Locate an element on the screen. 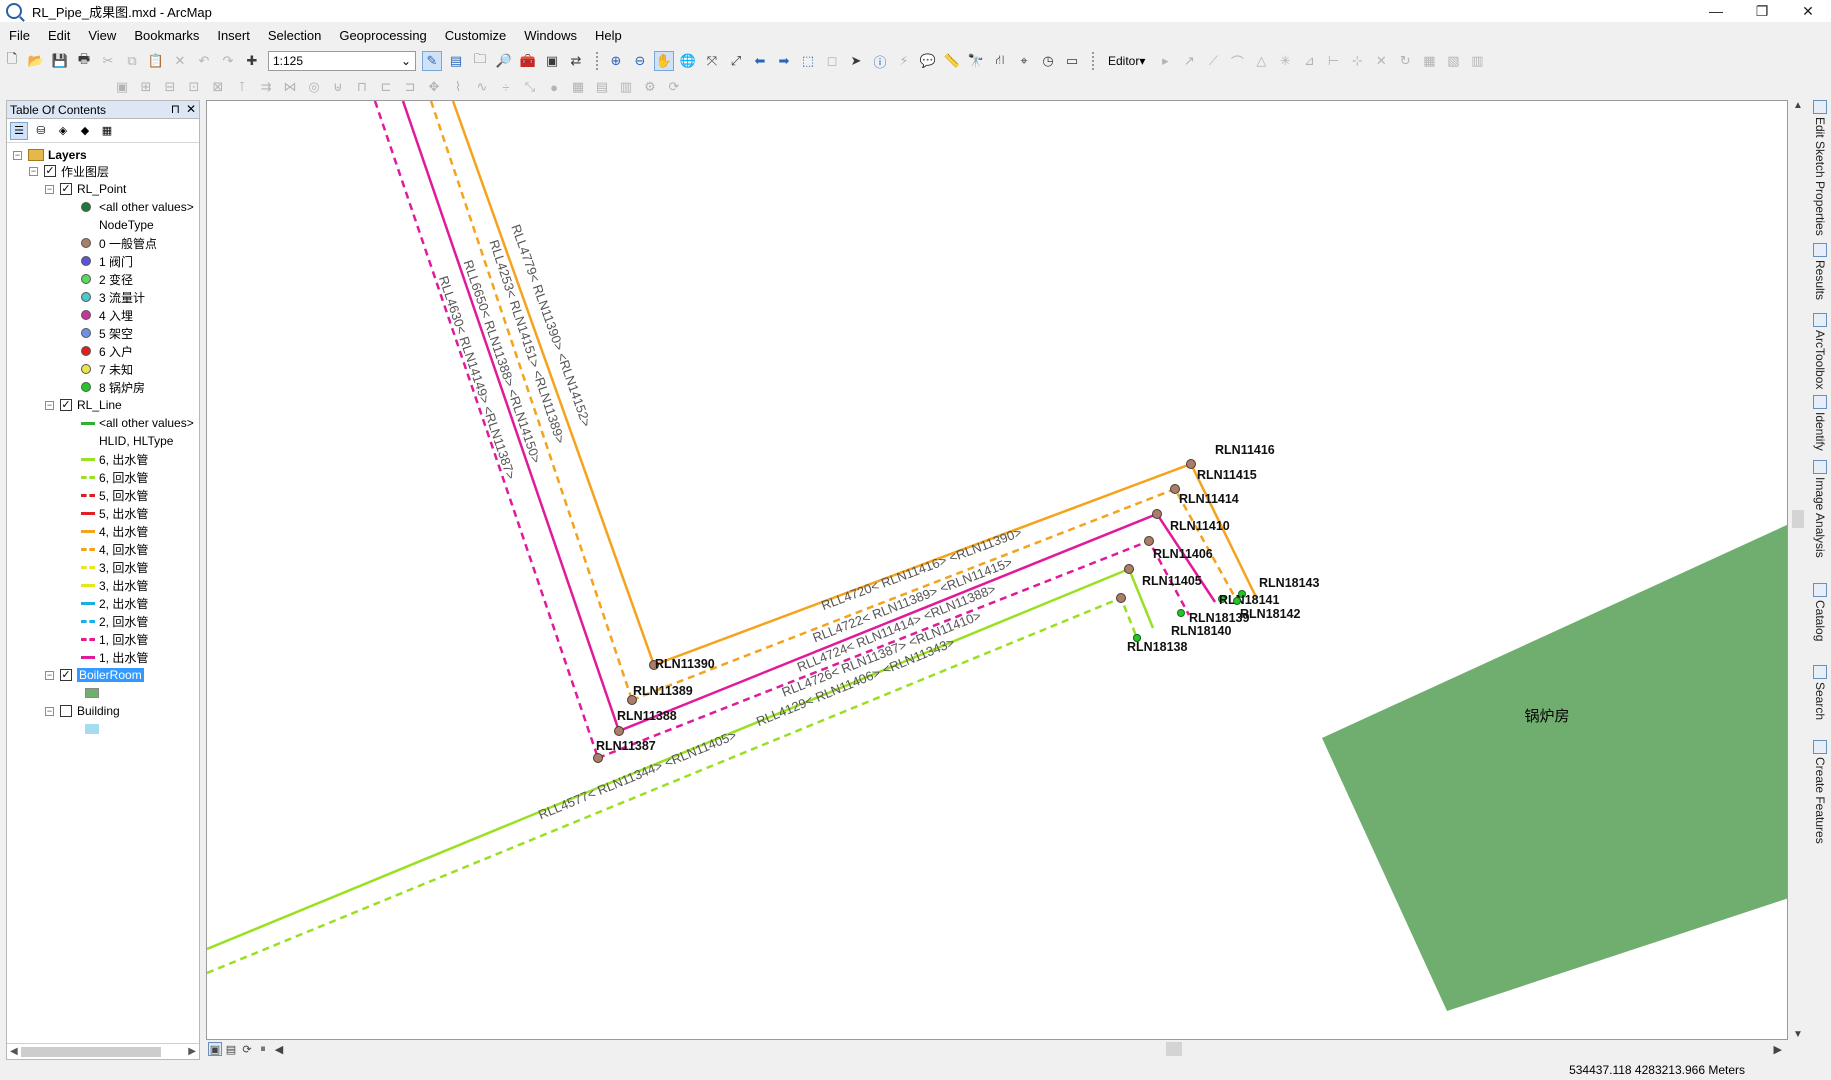 This screenshot has width=1831, height=1080. collapse-icon: − is located at coordinates (17, 155).